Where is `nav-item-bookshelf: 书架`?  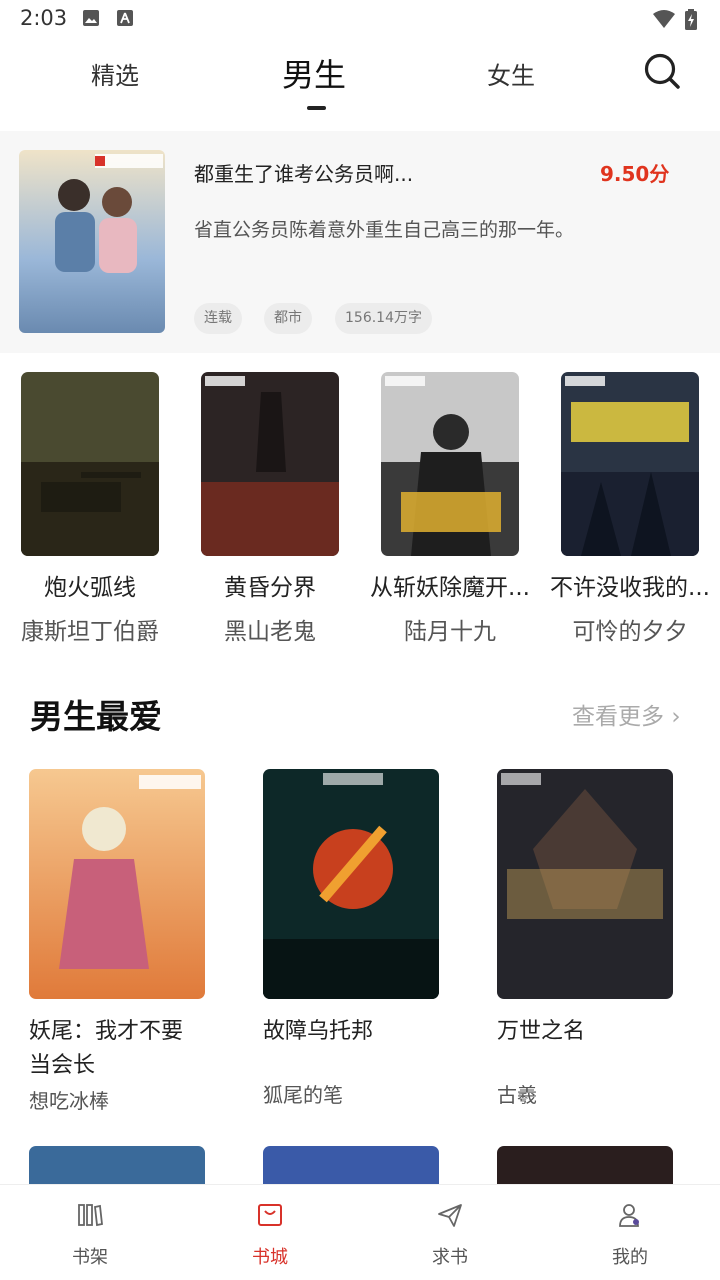 nav-item-bookshelf: 书架 is located at coordinates (90, 1232).